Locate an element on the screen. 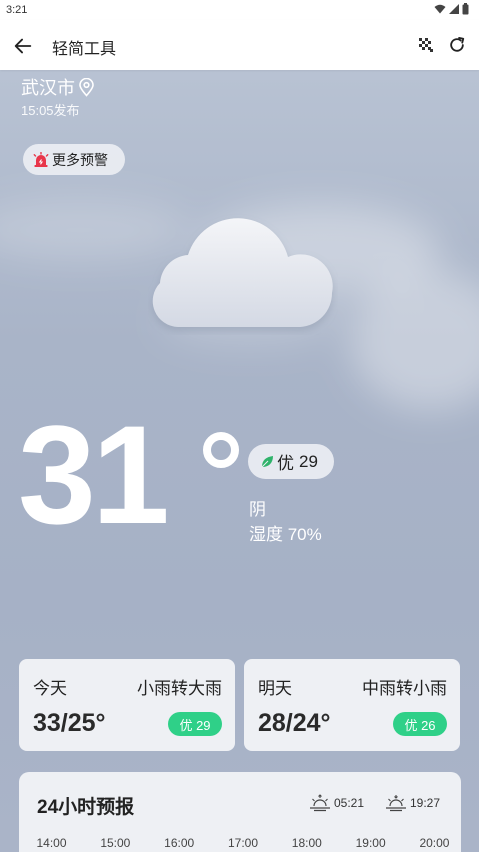 This screenshot has height=852, width=479. hour-label: 15:00 is located at coordinates (115, 843).